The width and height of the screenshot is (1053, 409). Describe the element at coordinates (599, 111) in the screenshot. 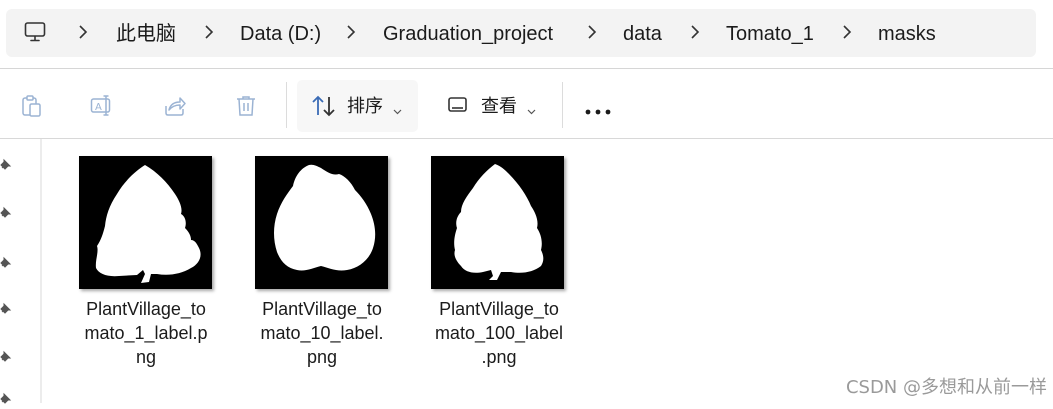

I see `more-icon` at that location.